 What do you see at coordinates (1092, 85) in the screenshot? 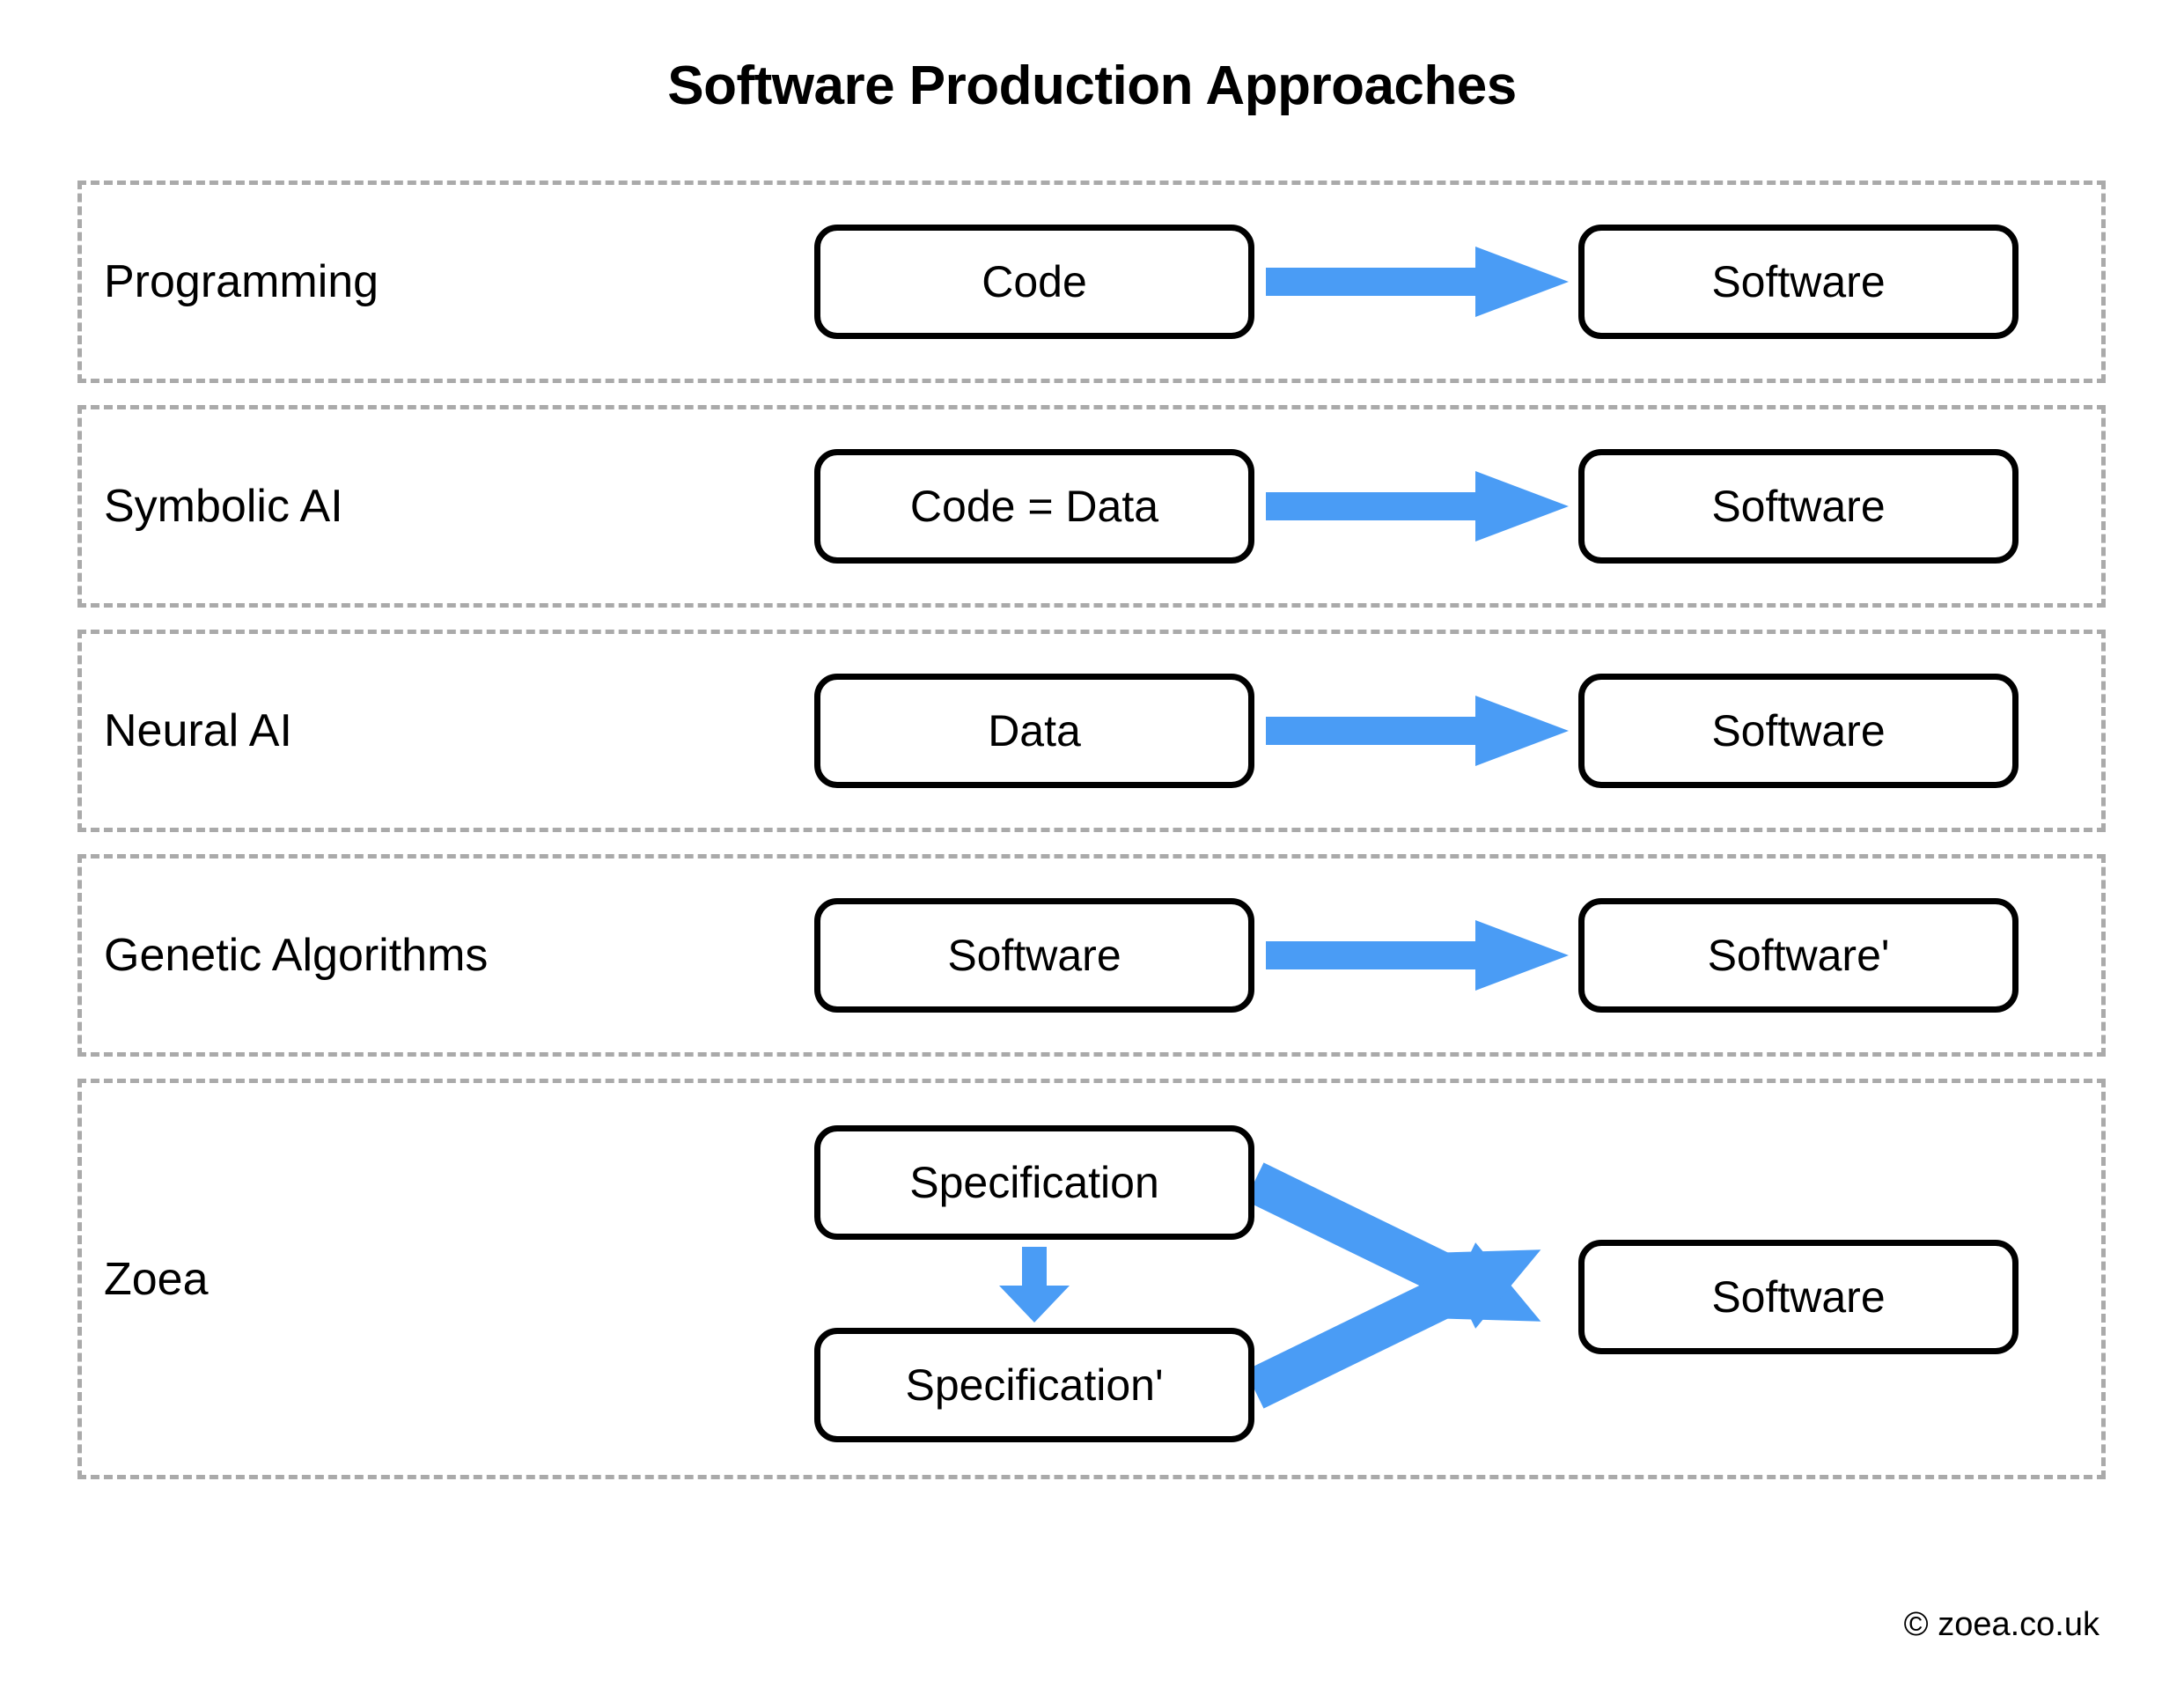
I see `page-title: Software Production Approaches` at bounding box center [1092, 85].